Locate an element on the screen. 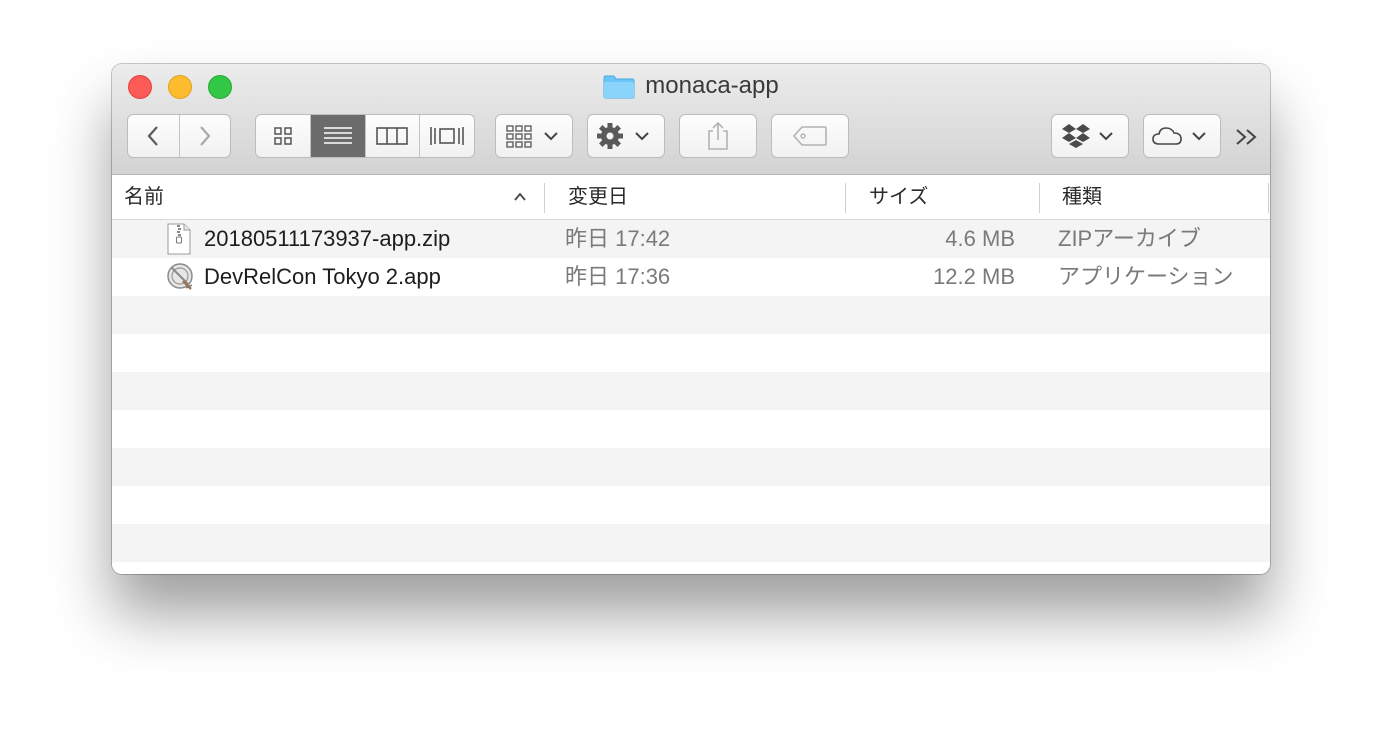 This screenshot has height=734, width=1382. columns-icon is located at coordinates (392, 136).